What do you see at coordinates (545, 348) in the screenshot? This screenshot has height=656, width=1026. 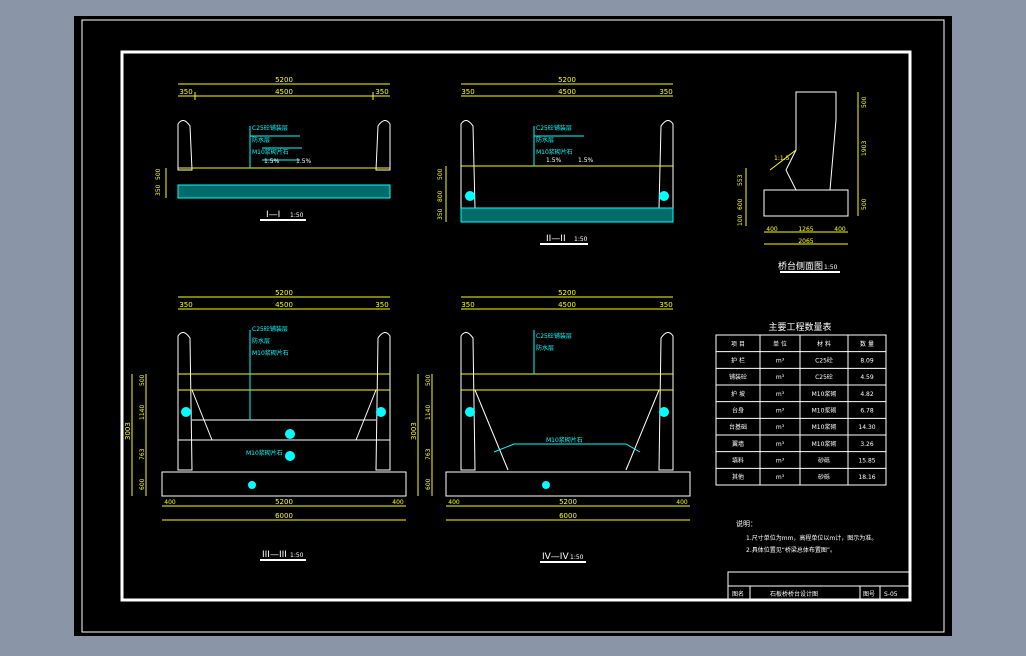 I see `s4-note-2: 防水层` at bounding box center [545, 348].